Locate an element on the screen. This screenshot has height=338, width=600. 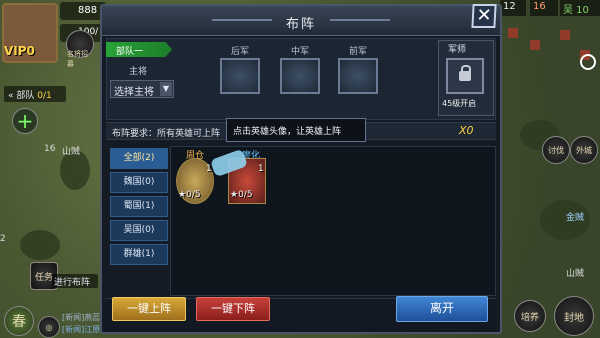
guild-icon: 外城 is located at coordinates (584, 150).